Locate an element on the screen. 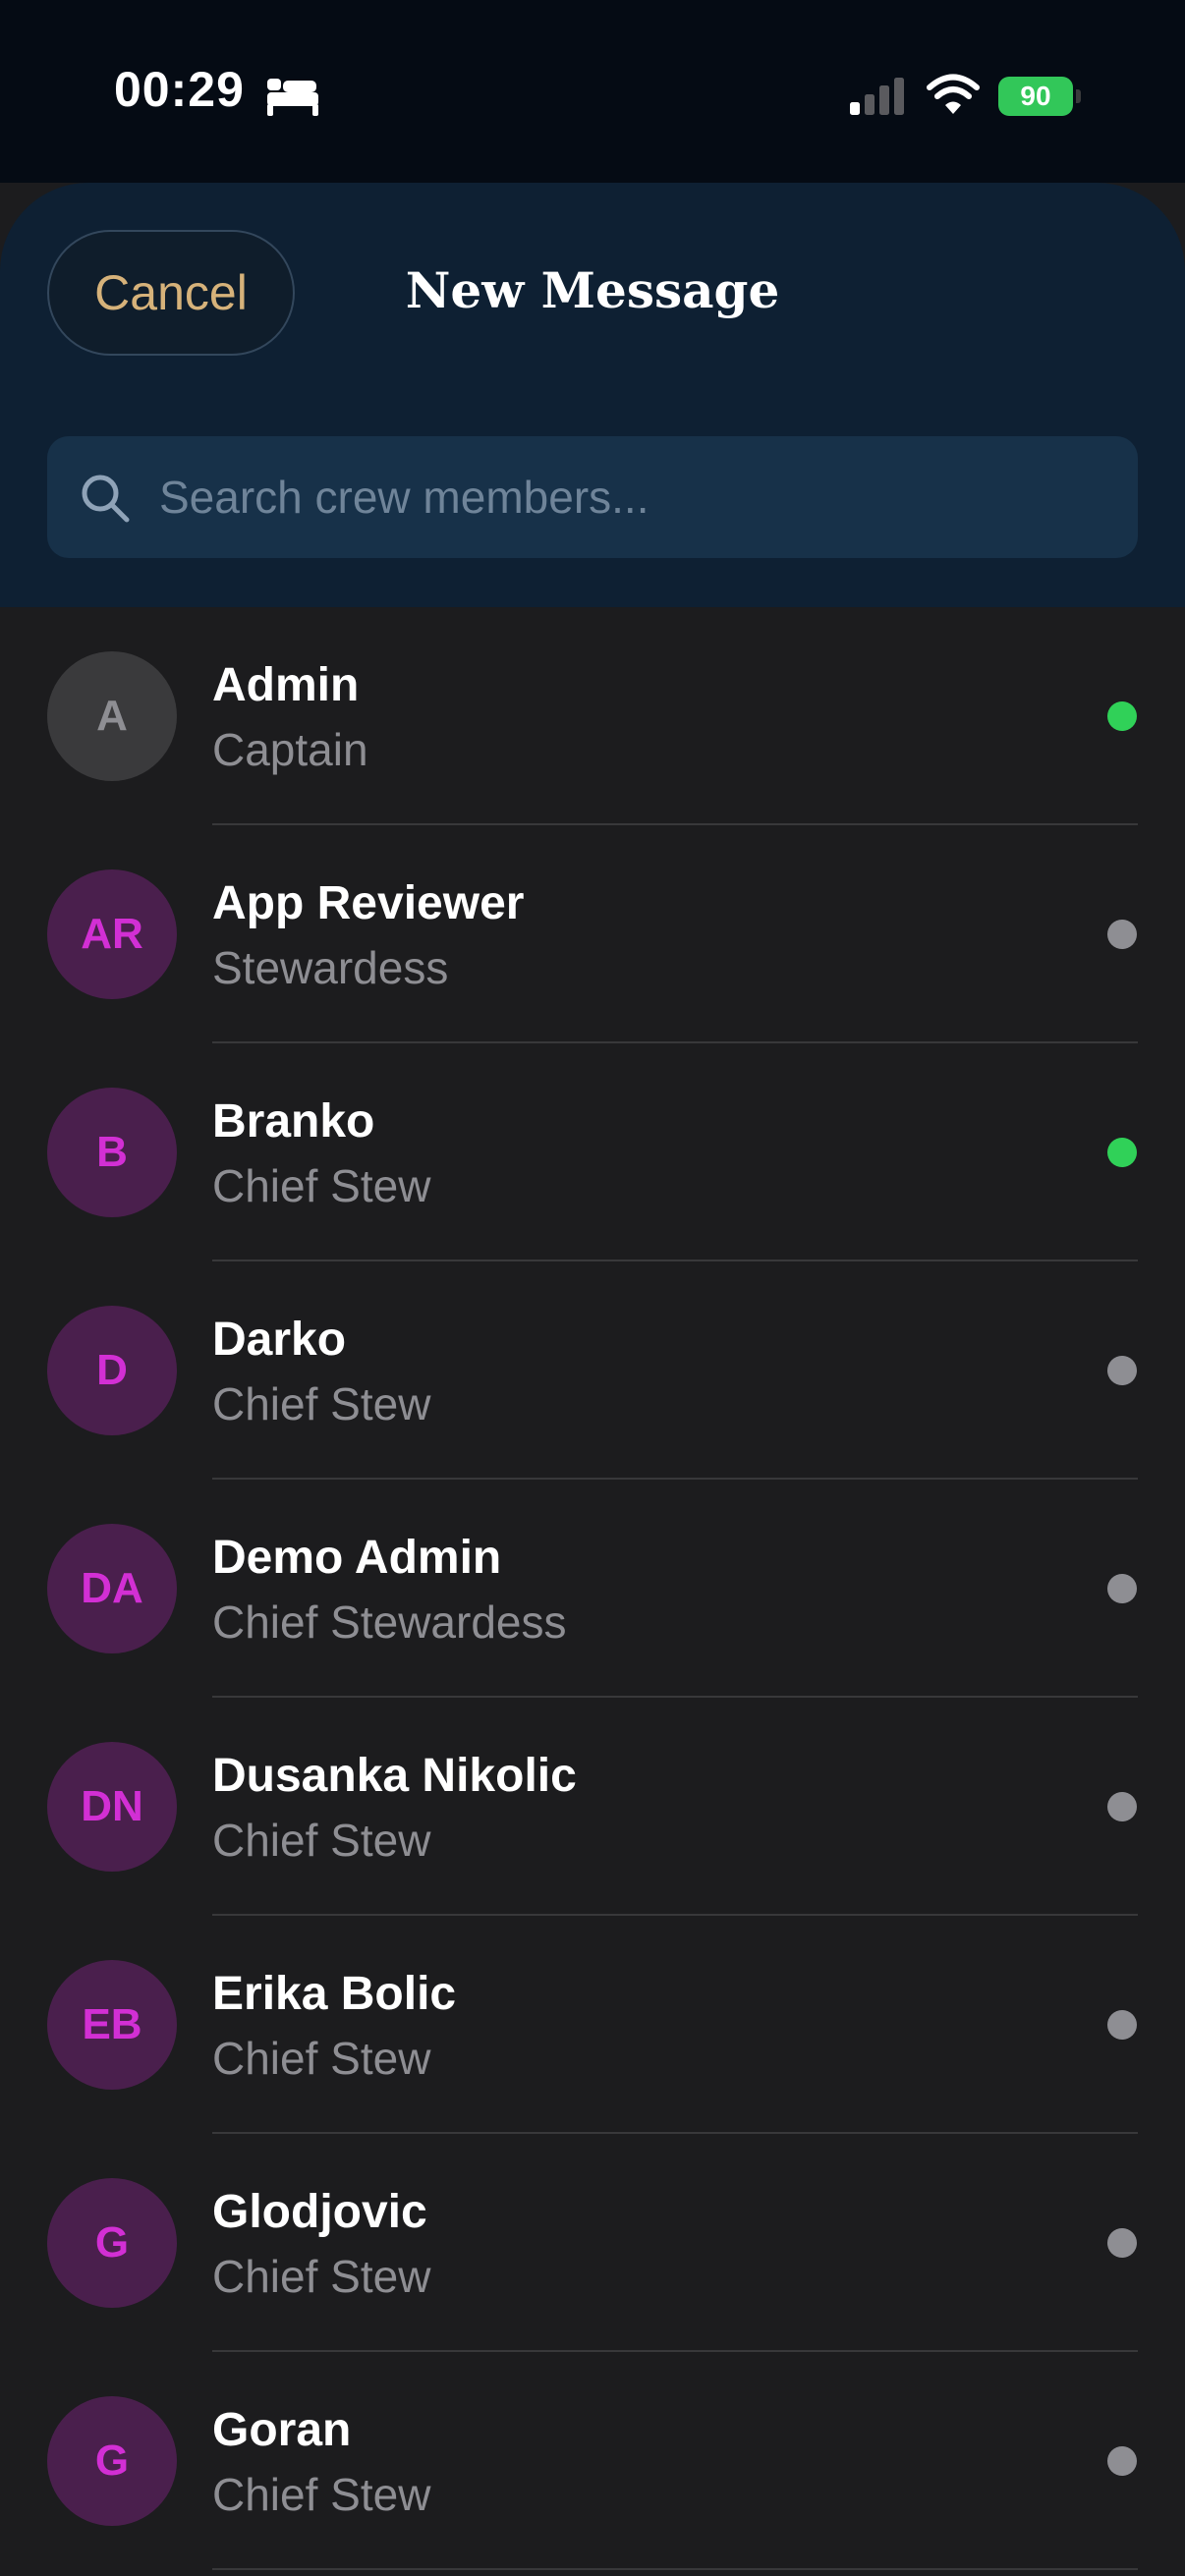 Image resolution: width=1185 pixels, height=2576 pixels. crew-name: Glodjovic is located at coordinates (320, 2212).